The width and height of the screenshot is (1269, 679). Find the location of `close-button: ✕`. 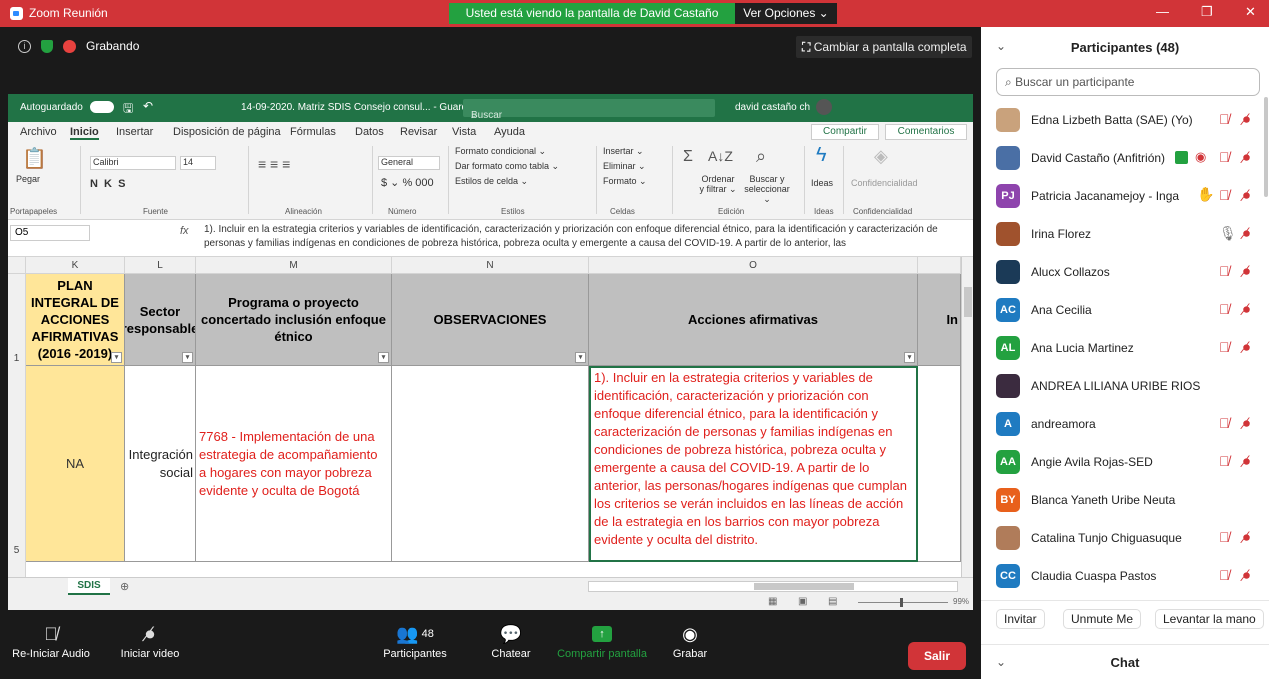

close-button: ✕ is located at coordinates (1250, 12).